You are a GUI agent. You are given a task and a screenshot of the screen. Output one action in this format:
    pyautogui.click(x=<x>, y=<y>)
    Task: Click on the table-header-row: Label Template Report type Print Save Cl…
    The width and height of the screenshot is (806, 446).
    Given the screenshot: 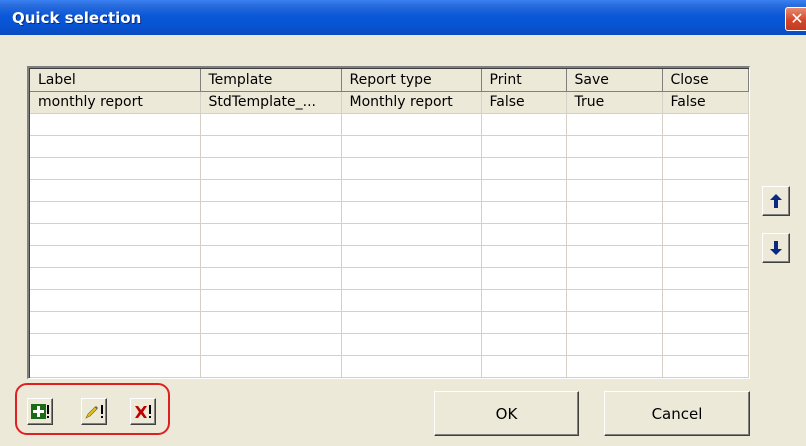 What is the action you would take?
    pyautogui.click(x=389, y=80)
    